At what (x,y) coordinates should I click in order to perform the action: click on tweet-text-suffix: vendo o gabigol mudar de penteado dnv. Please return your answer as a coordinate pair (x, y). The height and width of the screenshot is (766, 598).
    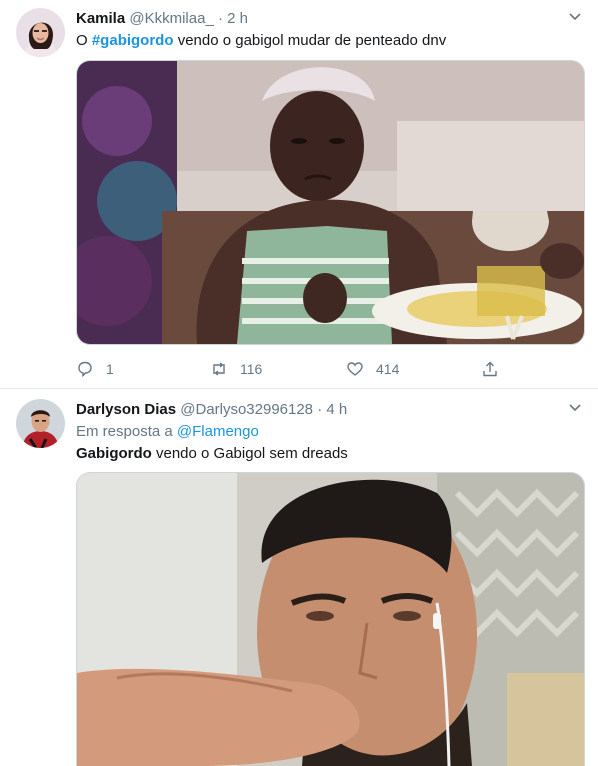
    Looking at the image, I should click on (312, 40).